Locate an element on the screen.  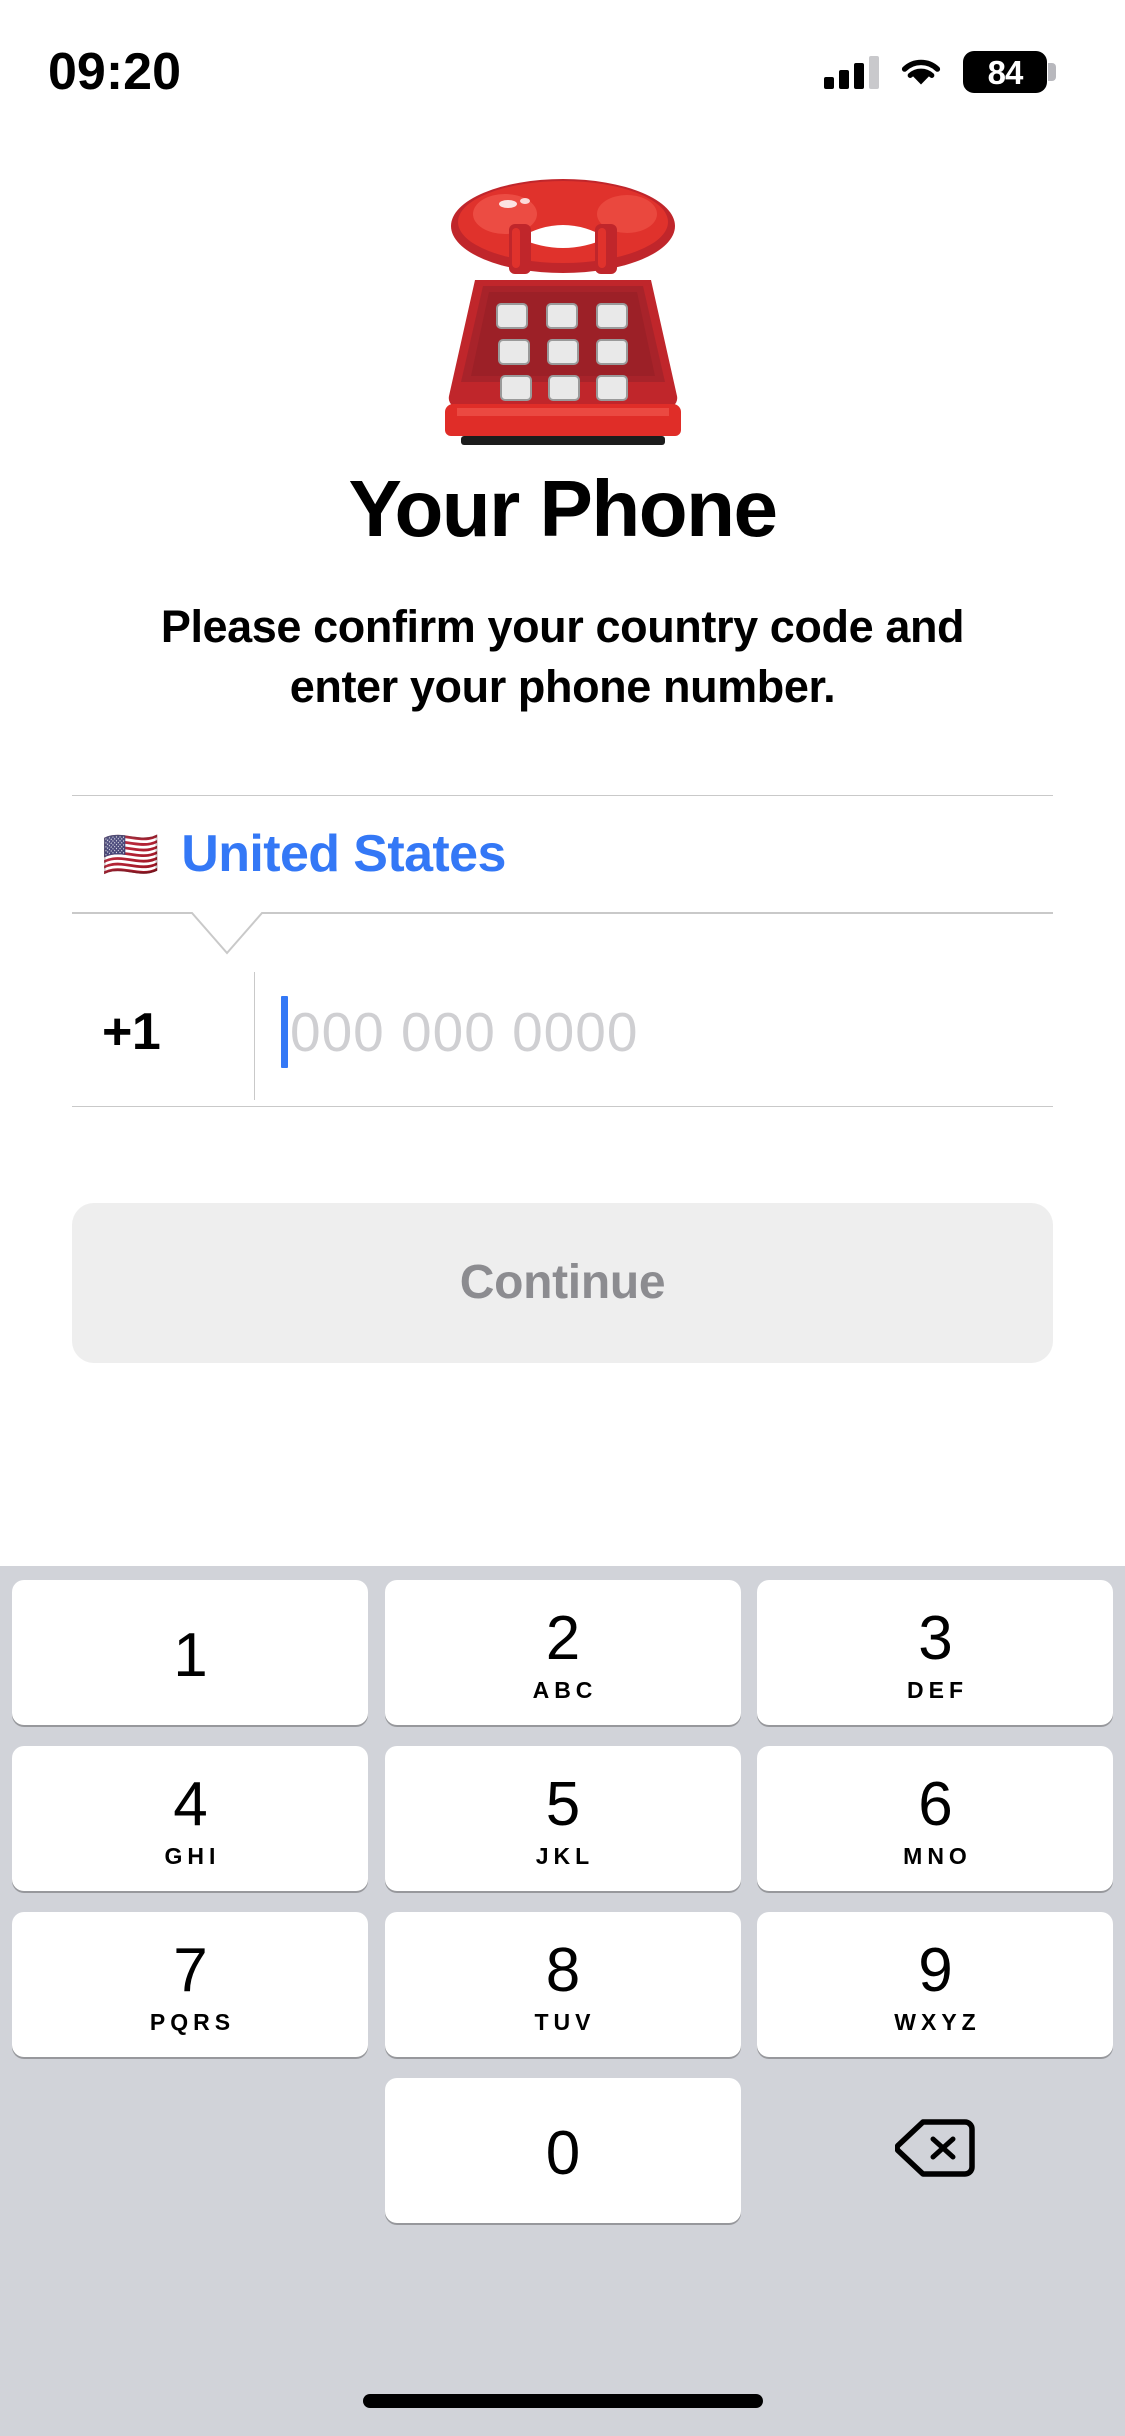
key-letters: JKL is located at coordinates (565, 1855).